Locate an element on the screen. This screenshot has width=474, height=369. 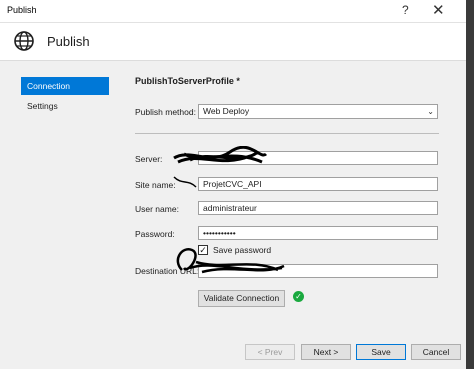
nav-item-connection: Connection is located at coordinates (65, 86).